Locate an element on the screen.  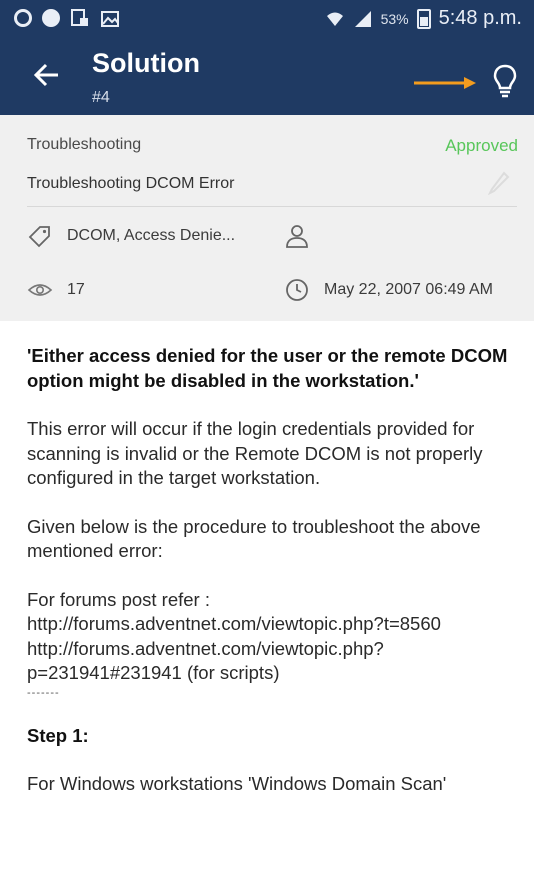
created-date: May 22, 2007 06:49 AM is located at coordinates (408, 289).